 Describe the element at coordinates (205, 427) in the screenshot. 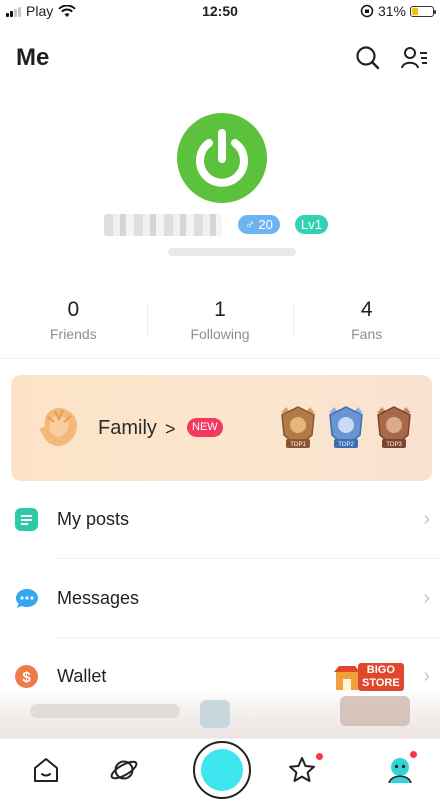

I see `new-badge: NEW` at that location.